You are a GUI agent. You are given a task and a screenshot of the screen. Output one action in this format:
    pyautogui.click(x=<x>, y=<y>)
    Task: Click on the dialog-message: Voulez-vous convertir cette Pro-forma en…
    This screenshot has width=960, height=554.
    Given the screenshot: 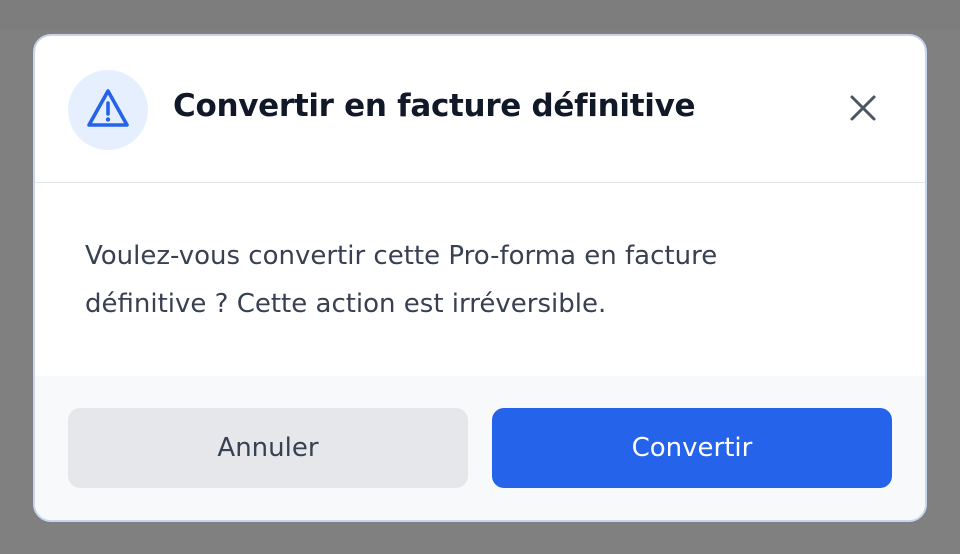 What is the action you would take?
    pyautogui.click(x=401, y=280)
    